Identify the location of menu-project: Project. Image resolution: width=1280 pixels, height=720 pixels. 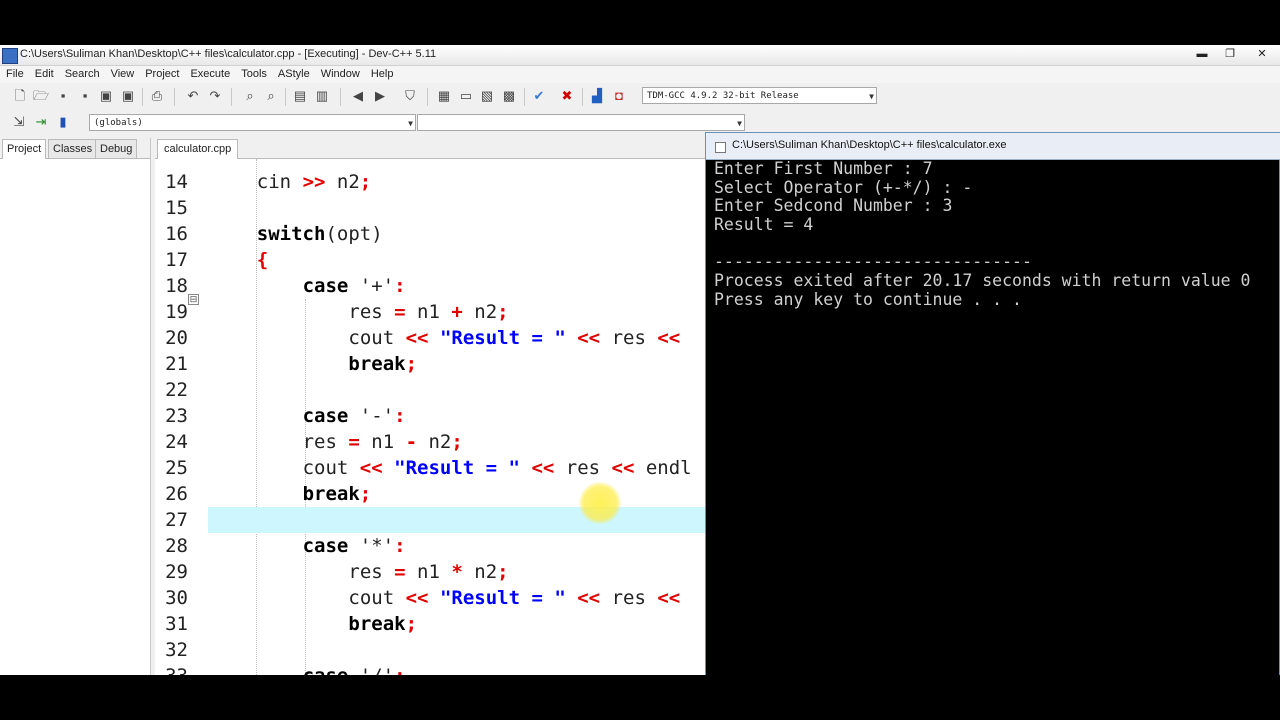
(161, 74).